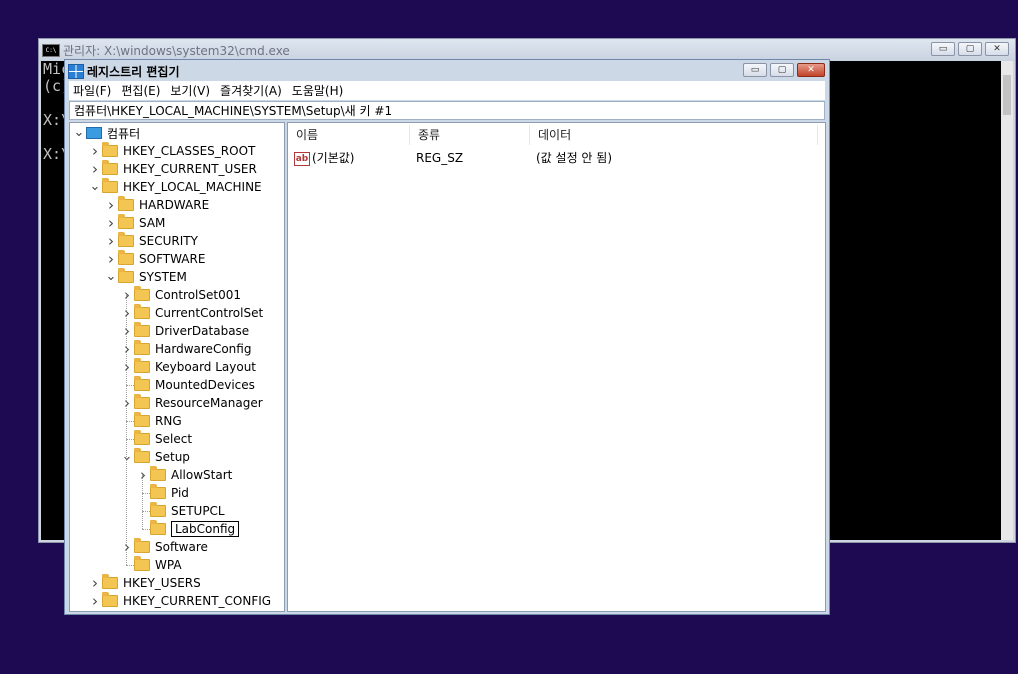 Image resolution: width=1018 pixels, height=674 pixels. Describe the element at coordinates (205, 529) in the screenshot. I see `tree-item-rename-input: LabConfig` at that location.